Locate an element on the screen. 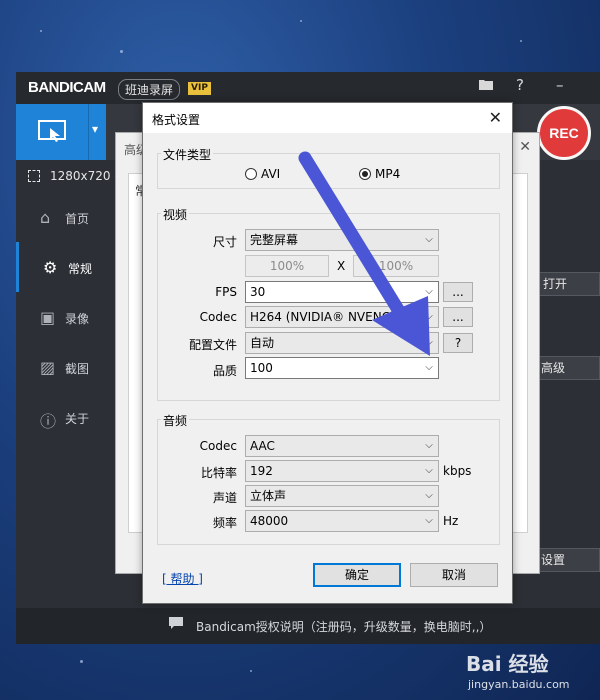 The height and width of the screenshot is (700, 600). sidebar-item-about: ⓘ 关于 is located at coordinates (66, 417).